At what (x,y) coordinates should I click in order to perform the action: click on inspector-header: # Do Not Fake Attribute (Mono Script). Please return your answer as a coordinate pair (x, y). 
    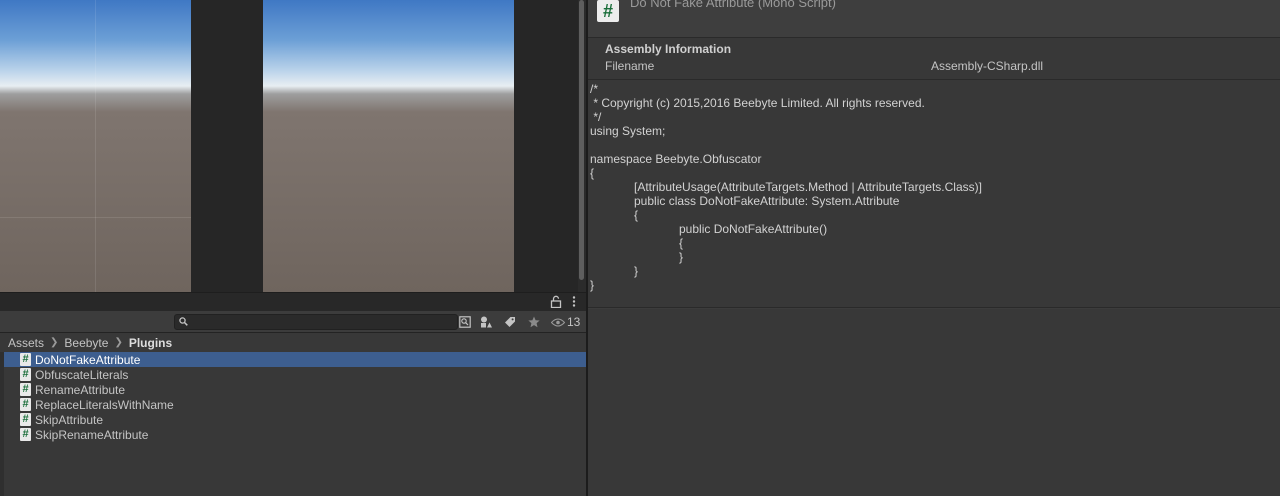
    Looking at the image, I should click on (934, 19).